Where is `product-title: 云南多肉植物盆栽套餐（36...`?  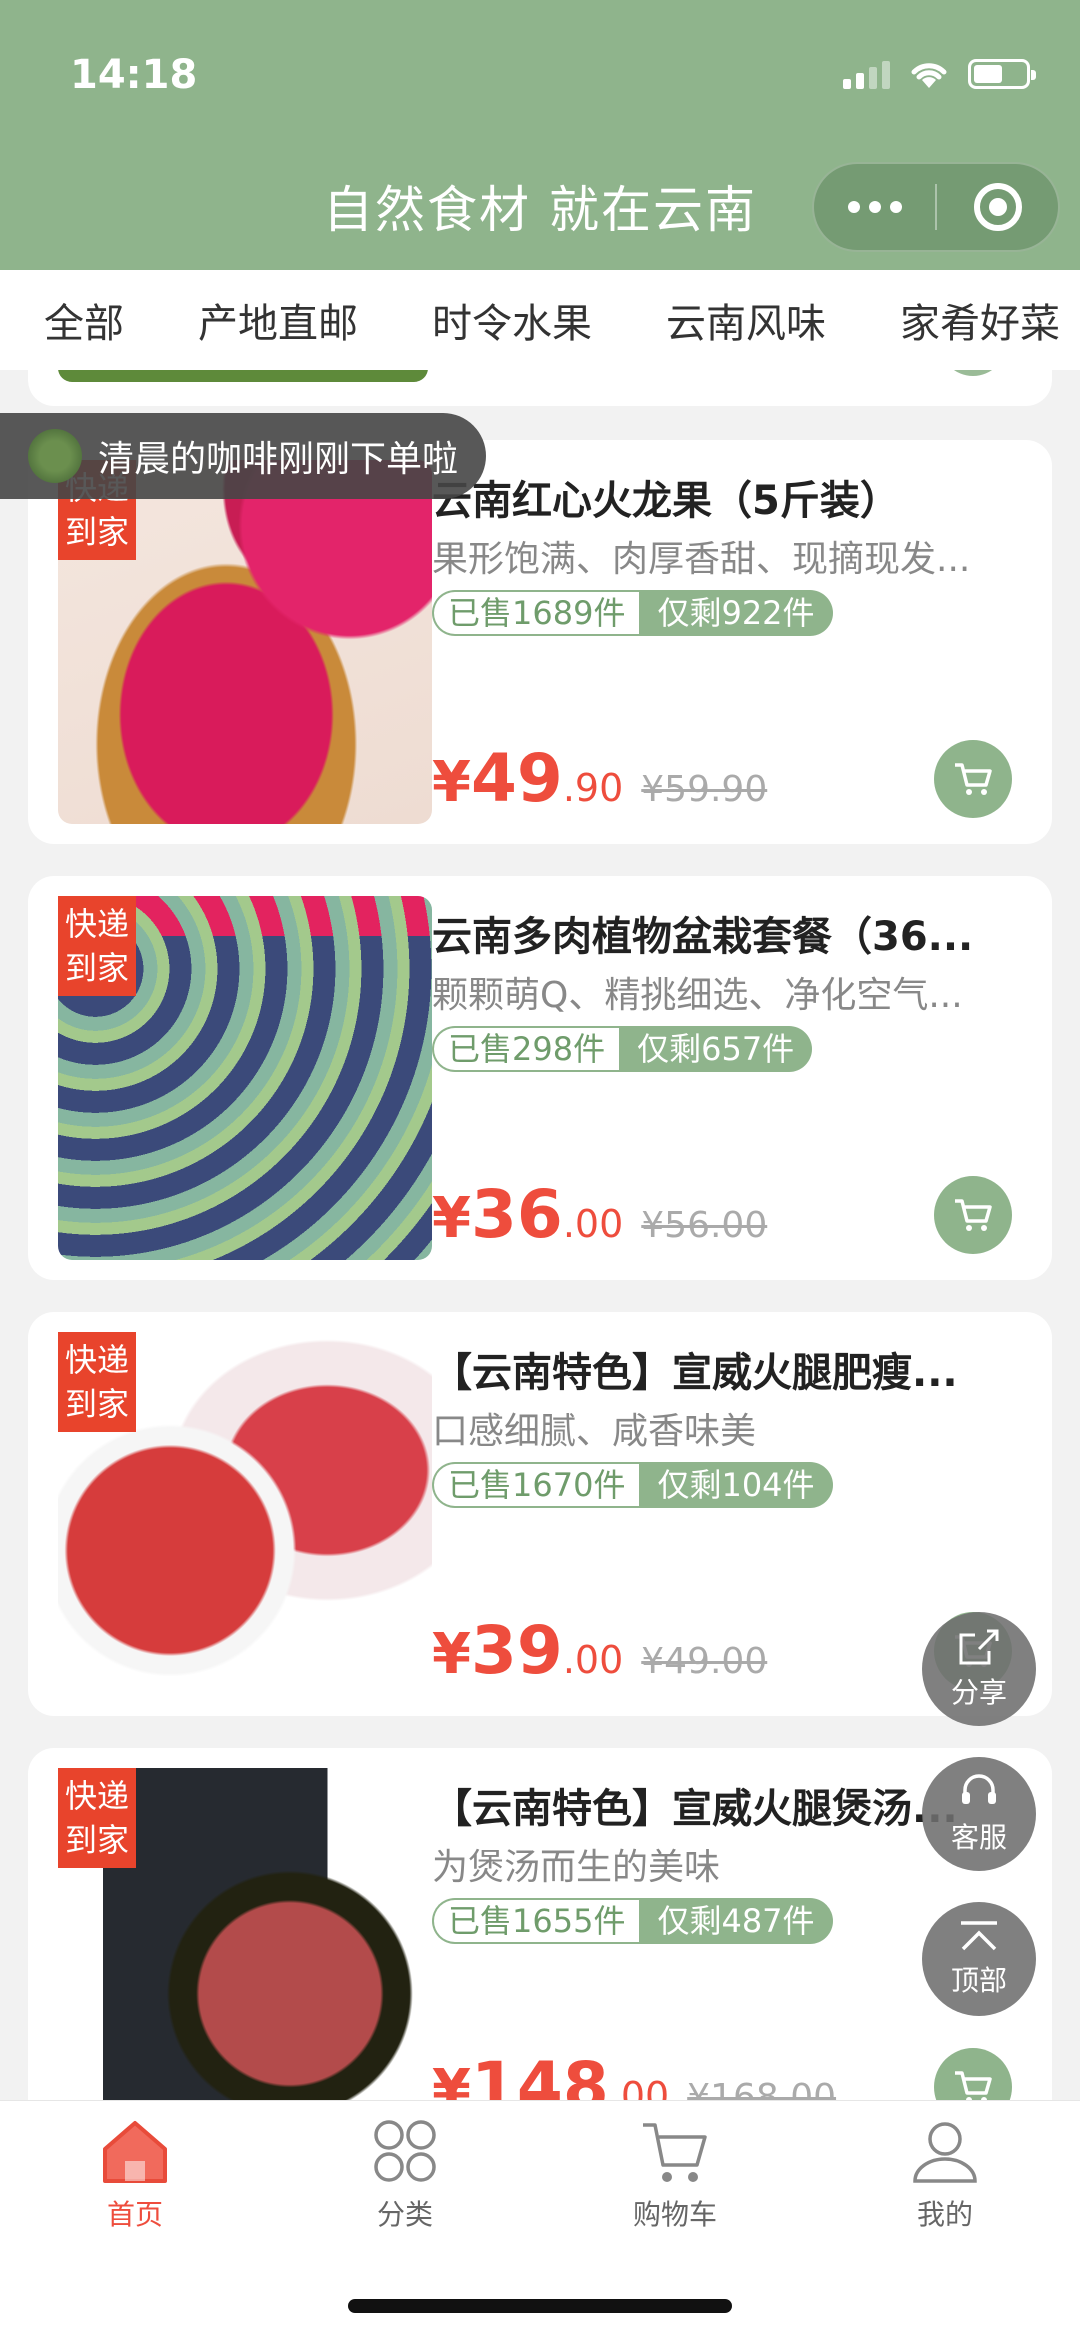 product-title: 云南多肉植物盆栽套餐（36... is located at coordinates (703, 937).